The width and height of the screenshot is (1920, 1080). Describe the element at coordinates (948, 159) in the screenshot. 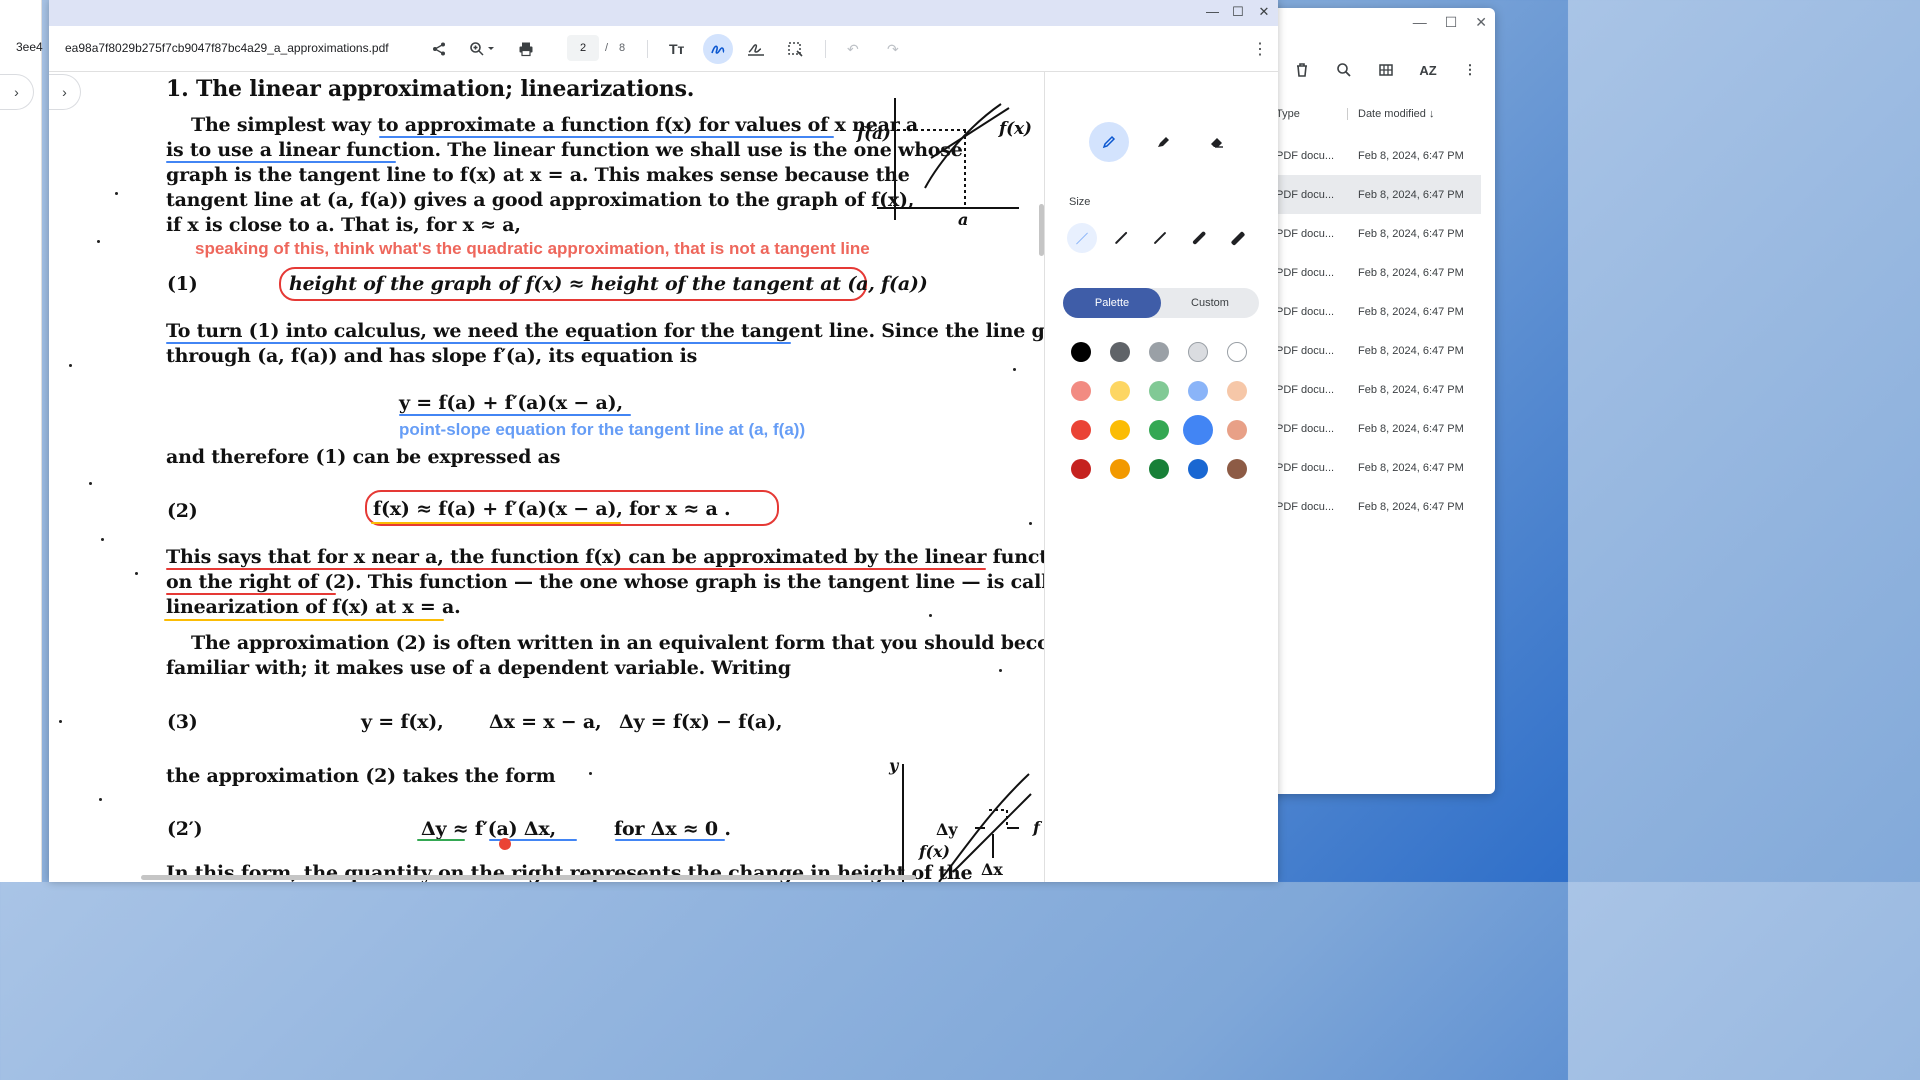

I see `tangent-figure-top` at that location.